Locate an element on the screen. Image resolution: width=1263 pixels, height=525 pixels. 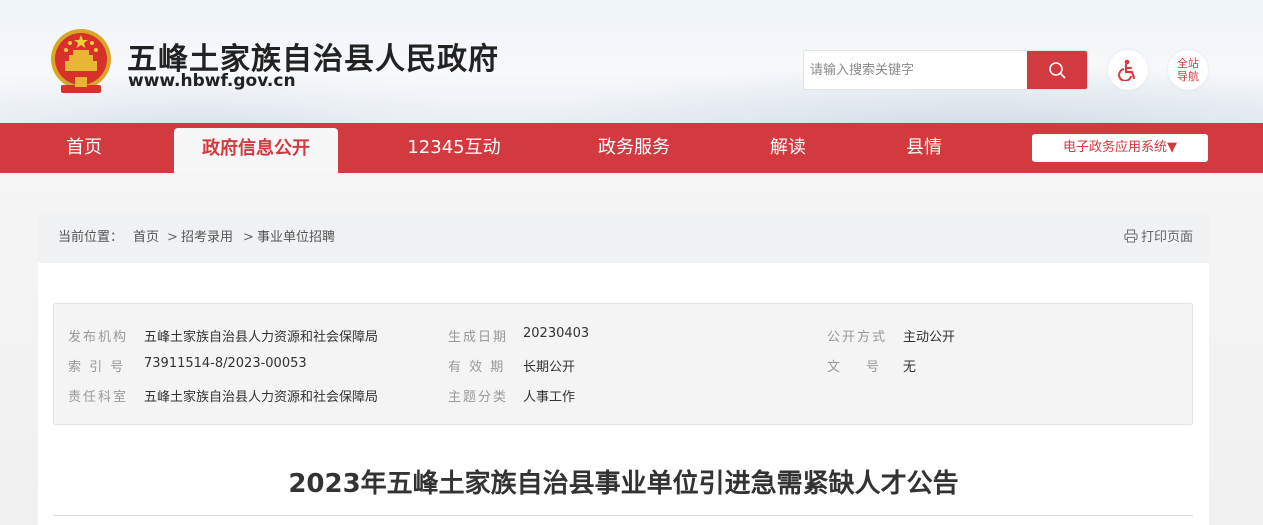
article-title: 2023年五峰土家族自治县事业单位引进急需紧缺人才公告 is located at coordinates (623, 484).